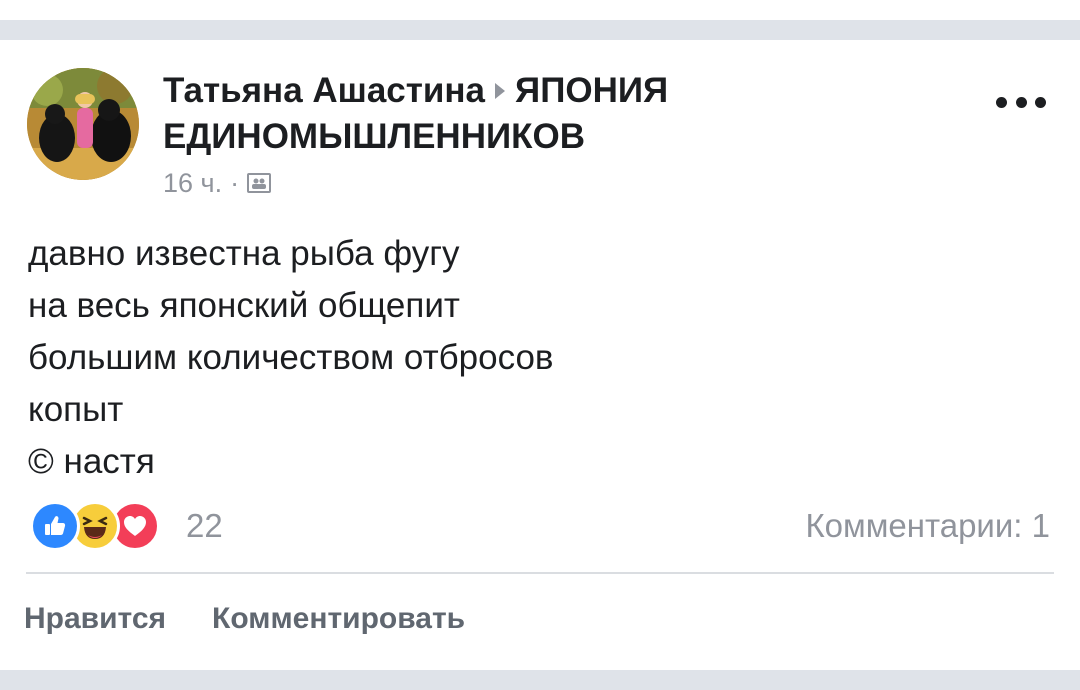 Image resolution: width=1080 pixels, height=690 pixels. Describe the element at coordinates (324, 90) in the screenshot. I see `author-name: Татьяна Ашастина` at that location.